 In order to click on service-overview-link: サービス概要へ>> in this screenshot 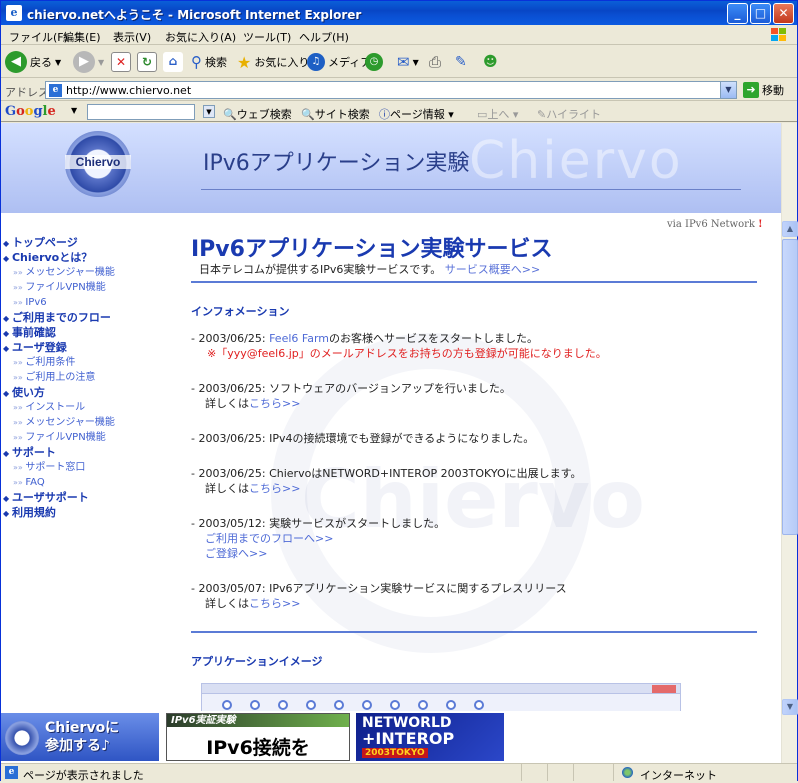, I will do `click(492, 269)`.